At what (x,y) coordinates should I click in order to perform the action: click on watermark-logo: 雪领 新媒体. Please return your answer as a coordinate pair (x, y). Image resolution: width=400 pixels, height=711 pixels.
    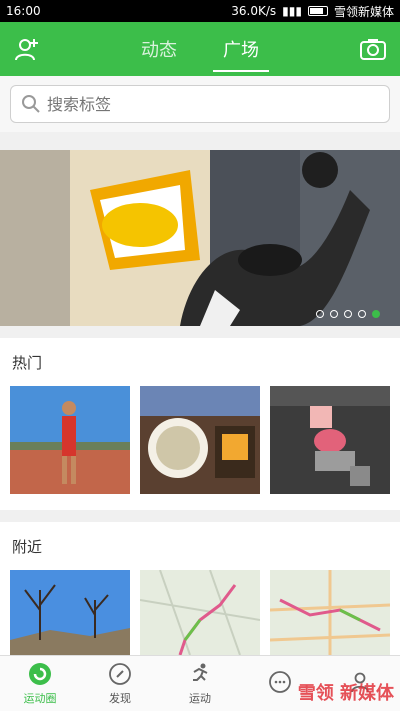
    Looking at the image, I should click on (345, 693).